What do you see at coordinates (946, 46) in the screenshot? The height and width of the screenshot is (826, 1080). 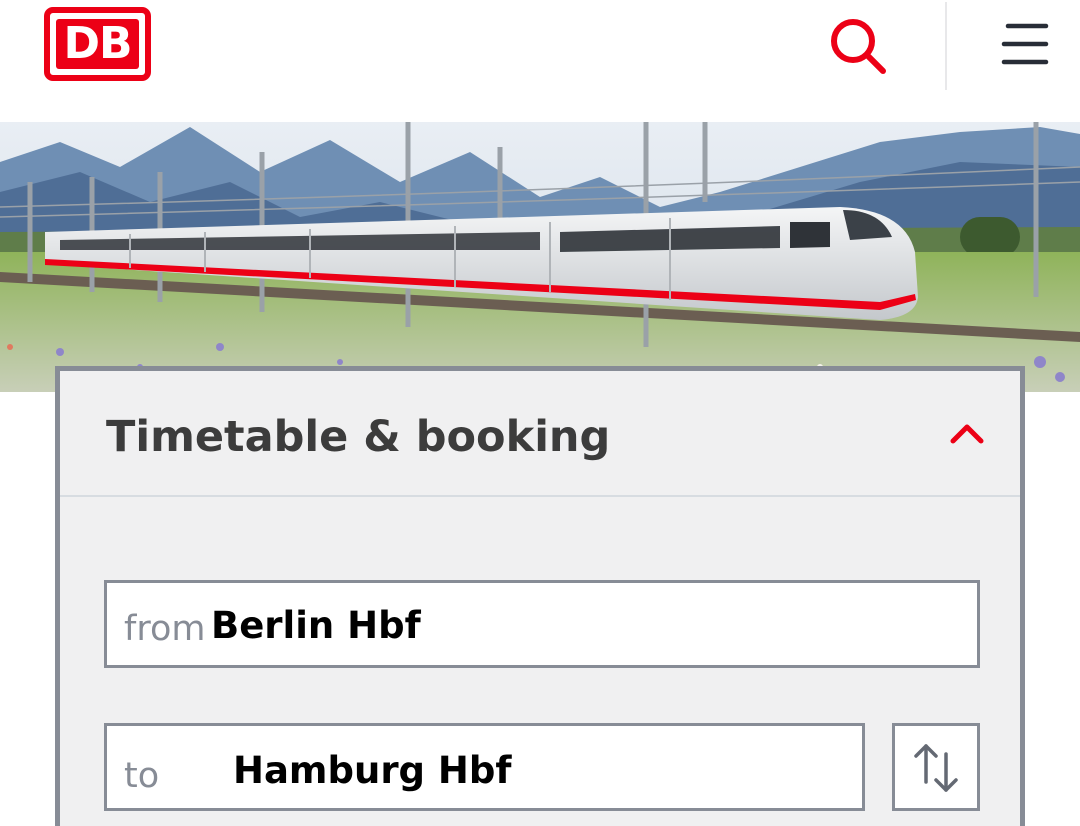 I see `header-divider` at bounding box center [946, 46].